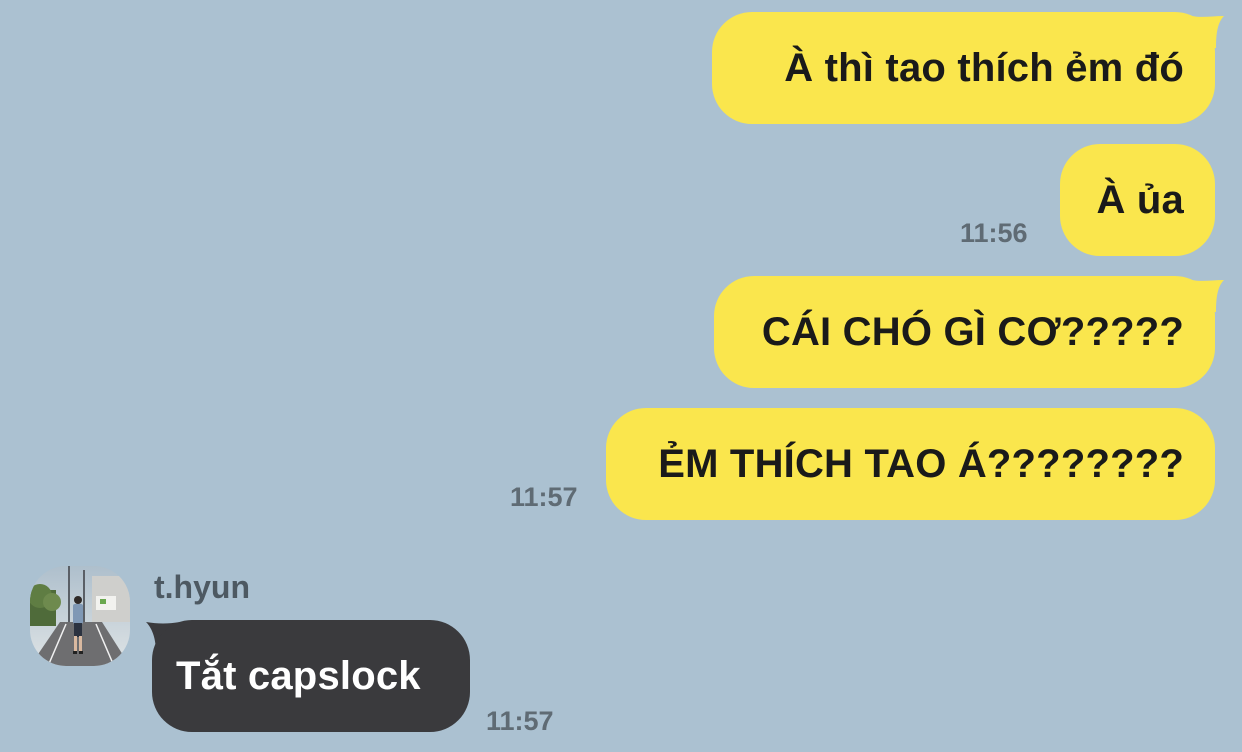 The height and width of the screenshot is (752, 1242). What do you see at coordinates (972, 332) in the screenshot?
I see `message-text: CÁI CHÓ GÌ CƠ?????` at bounding box center [972, 332].